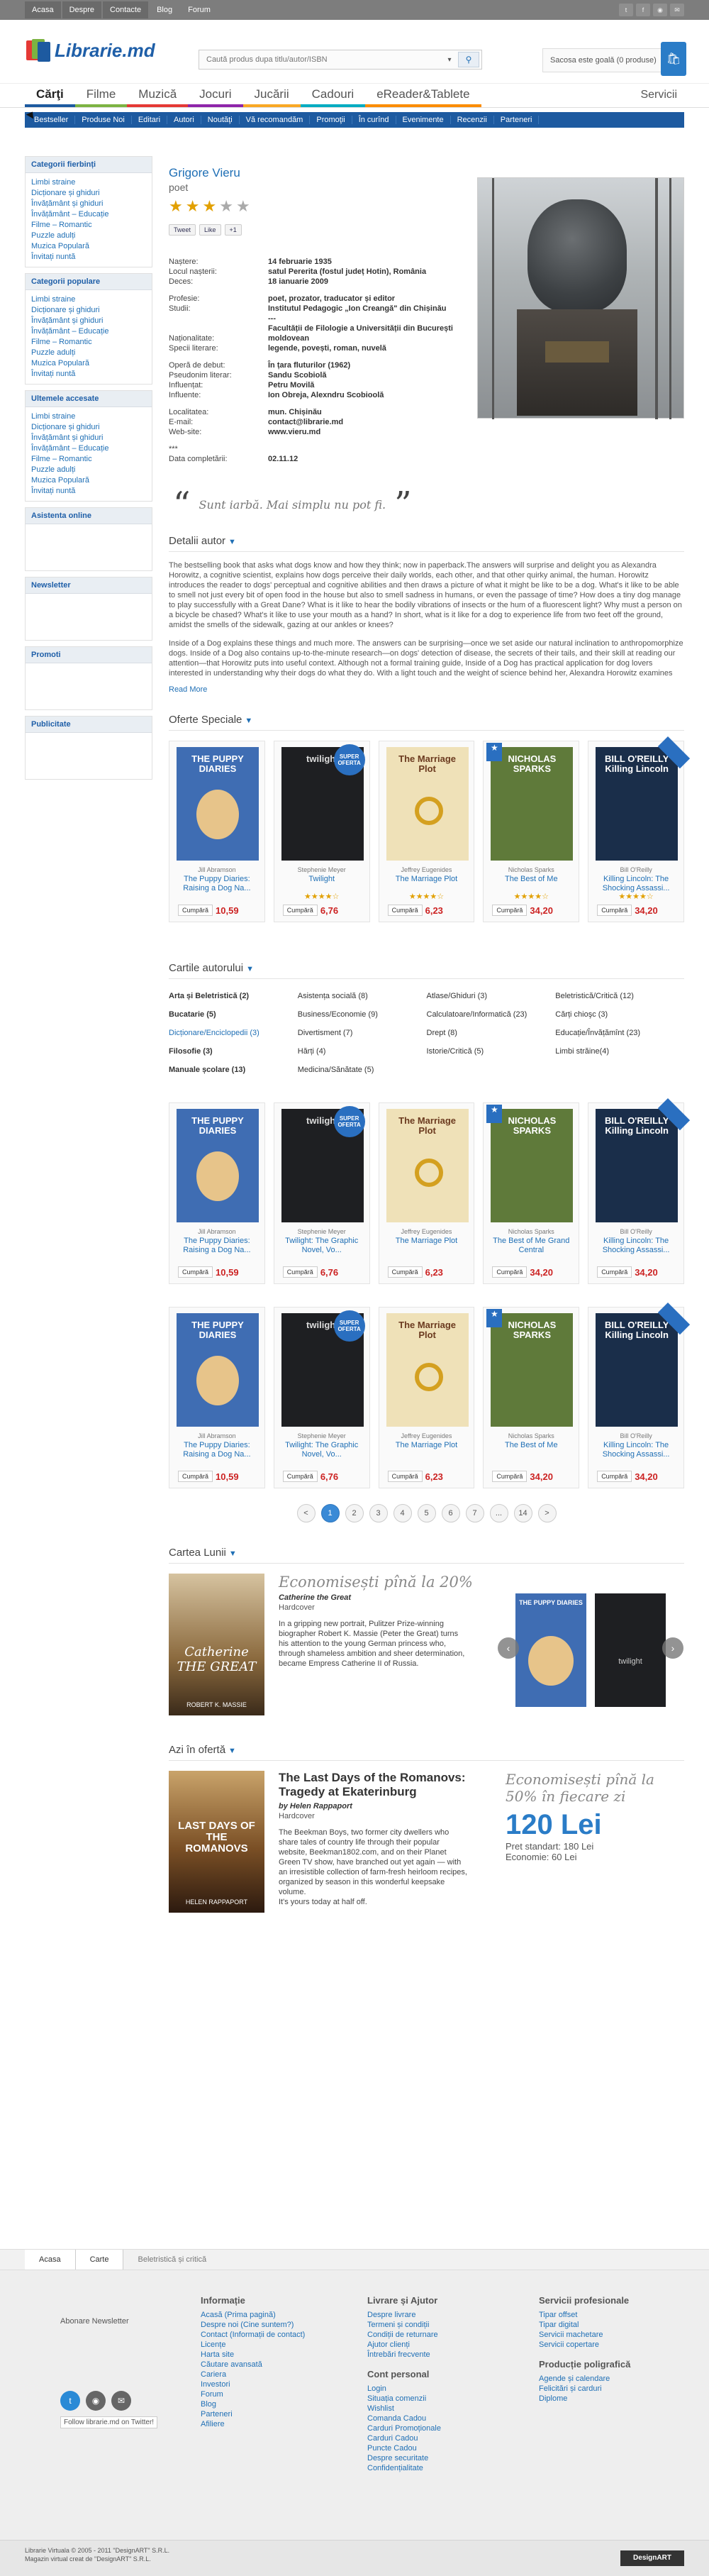 The width and height of the screenshot is (709, 2576). Describe the element at coordinates (362, 1051) in the screenshot. I see `author-category-link: Hărți (4)` at that location.